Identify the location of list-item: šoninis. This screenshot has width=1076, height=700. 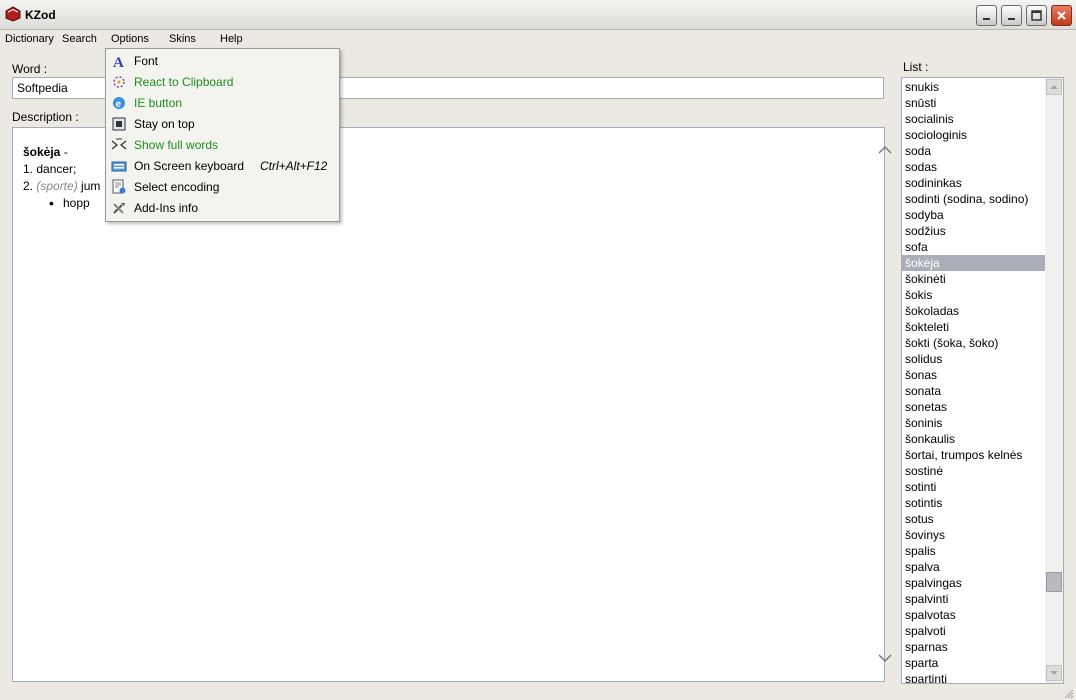
(974, 423).